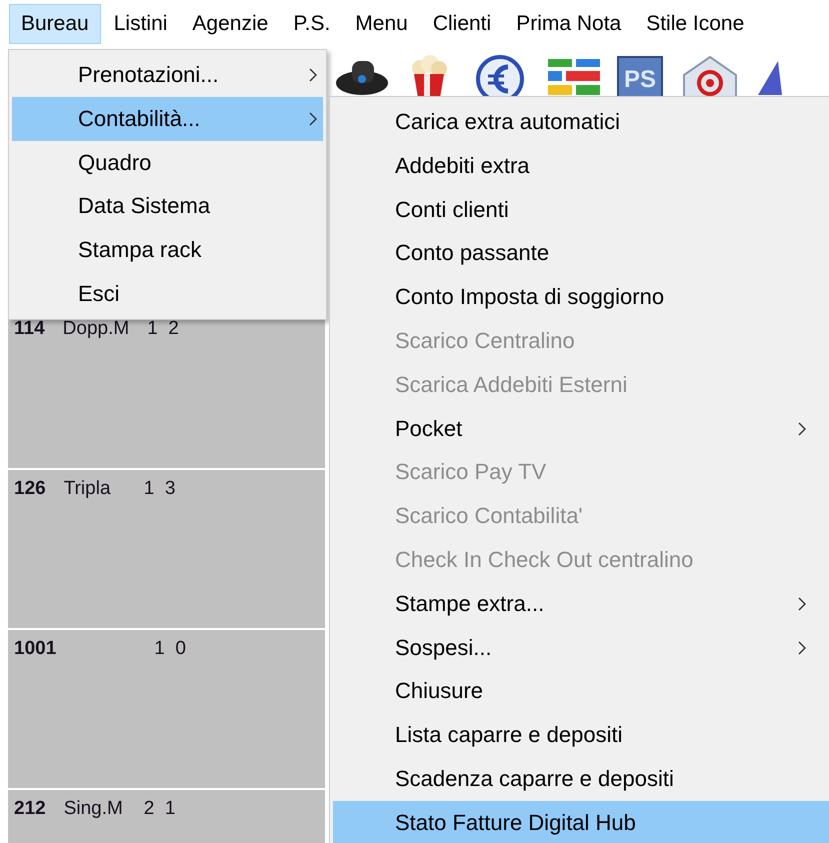  What do you see at coordinates (88, 489) in the screenshot?
I see `room-type: Tripla` at bounding box center [88, 489].